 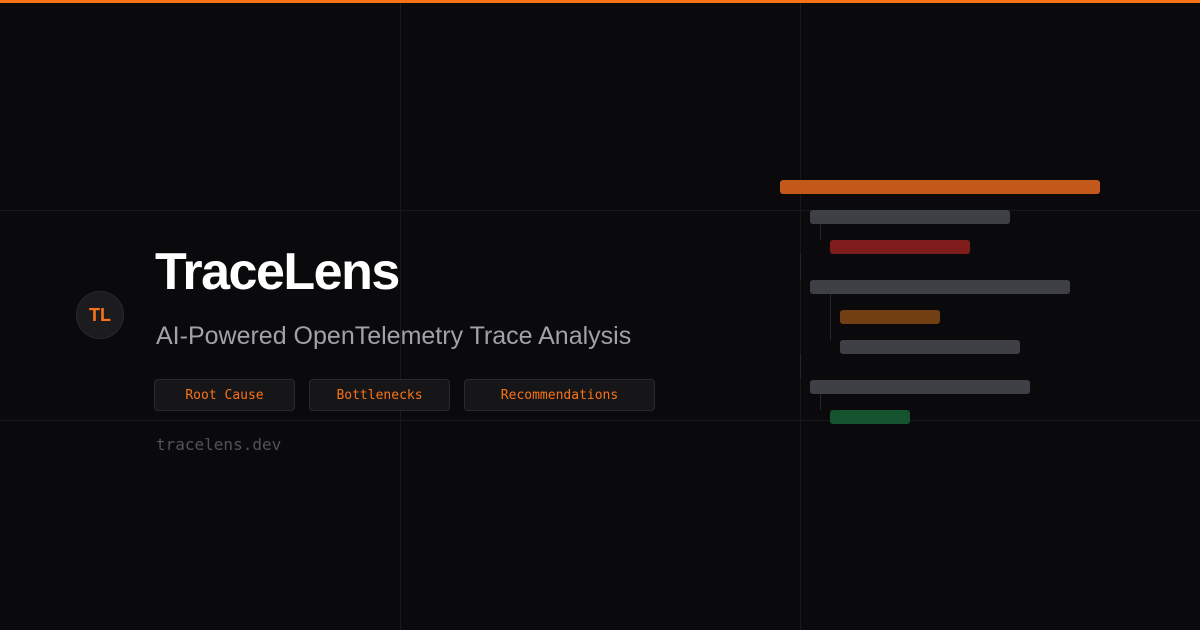 I want to click on top-accent-bar, so click(x=600, y=1).